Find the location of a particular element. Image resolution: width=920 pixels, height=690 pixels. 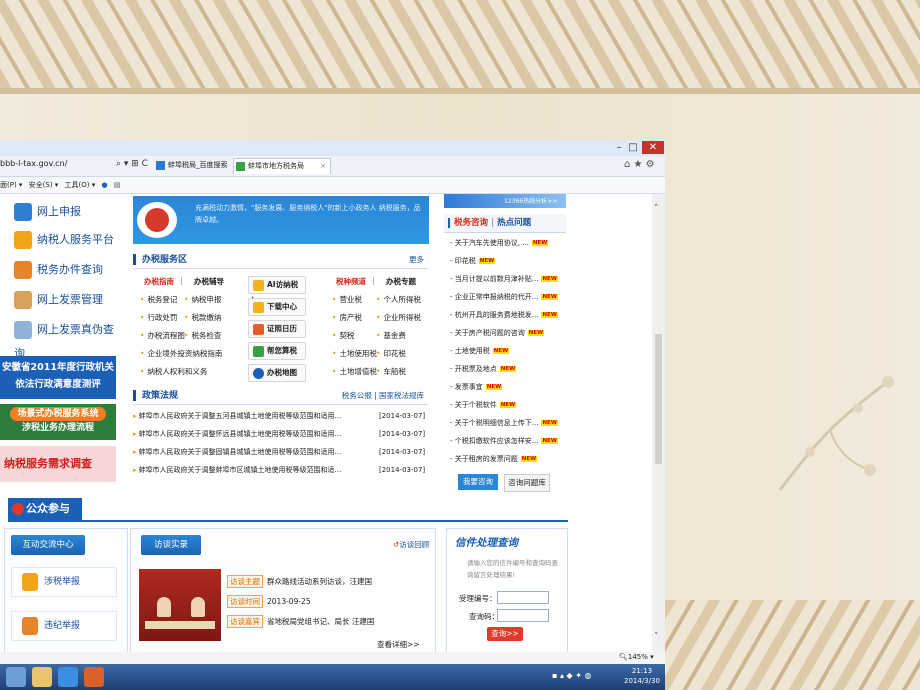

query-button: 查询>> is located at coordinates (505, 634).